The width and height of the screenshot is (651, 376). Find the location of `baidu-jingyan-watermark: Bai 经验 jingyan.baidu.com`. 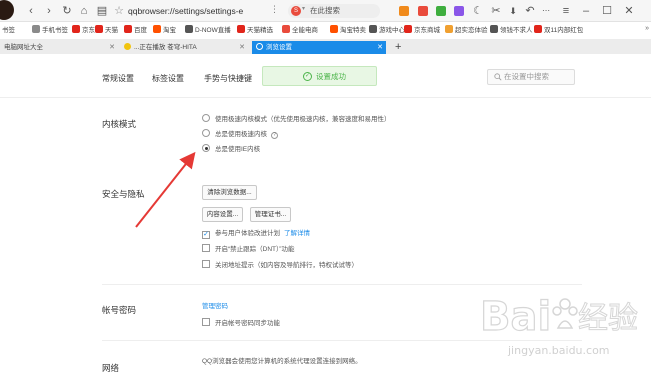

baidu-jingyan-watermark: Bai 经验 jingyan.baidu.com is located at coordinates (563, 318).